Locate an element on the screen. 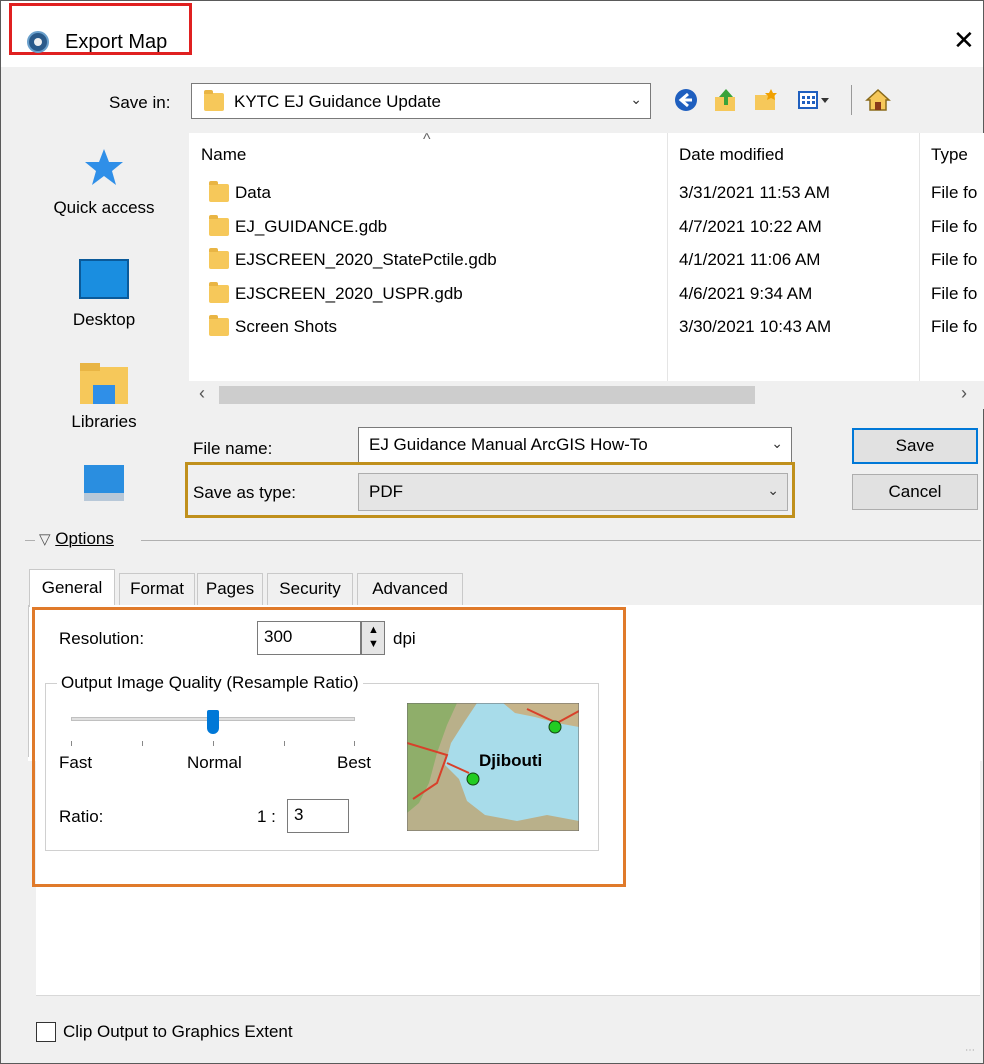  desktop-icon is located at coordinates (104, 279).